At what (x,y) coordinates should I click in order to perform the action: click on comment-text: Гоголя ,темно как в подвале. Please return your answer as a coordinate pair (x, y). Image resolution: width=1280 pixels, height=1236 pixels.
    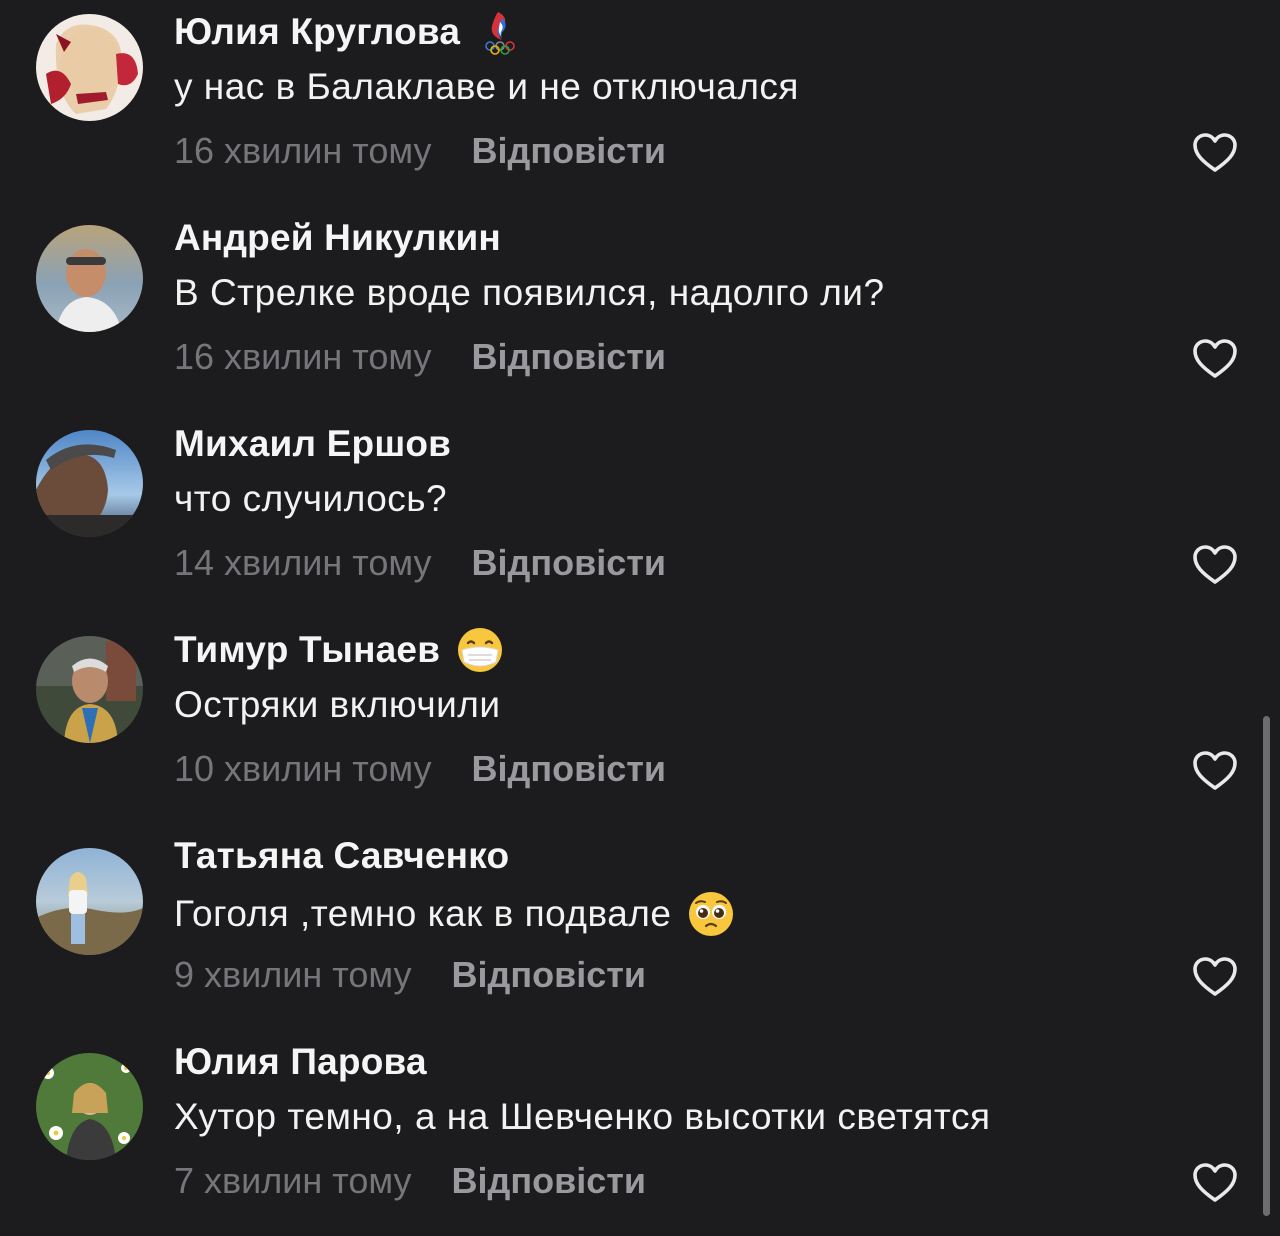
    Looking at the image, I should click on (454, 914).